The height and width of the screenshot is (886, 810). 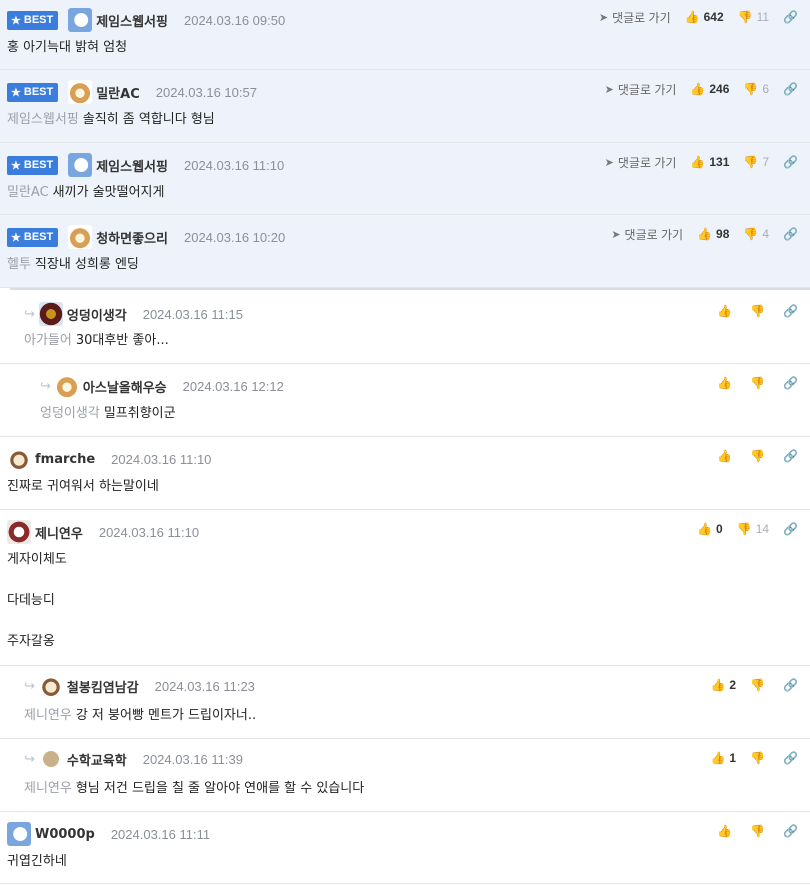 What do you see at coordinates (723, 758) in the screenshot?
I see `like-button: 👍 1` at bounding box center [723, 758].